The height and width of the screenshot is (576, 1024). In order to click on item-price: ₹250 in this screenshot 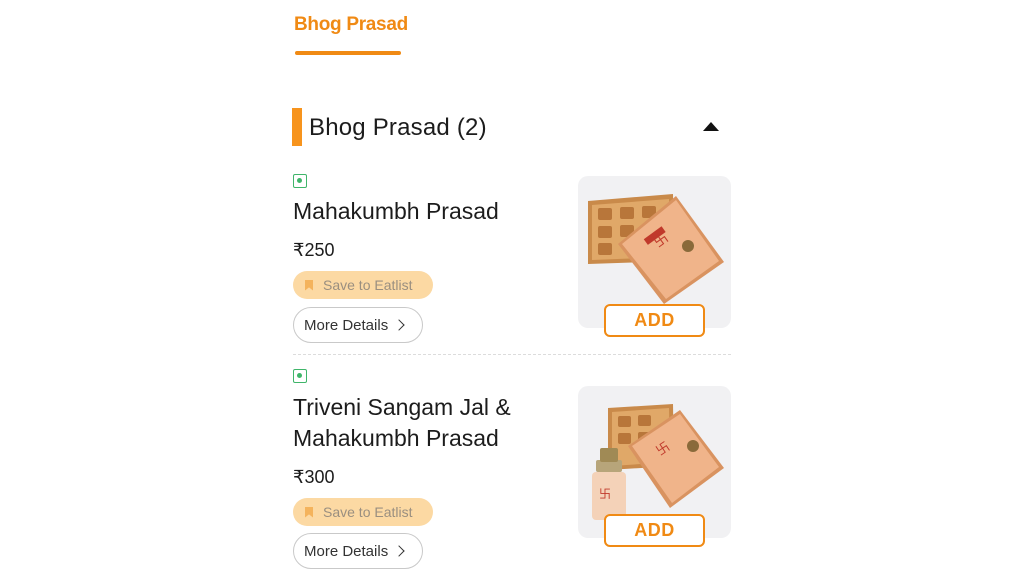, I will do `click(314, 250)`.